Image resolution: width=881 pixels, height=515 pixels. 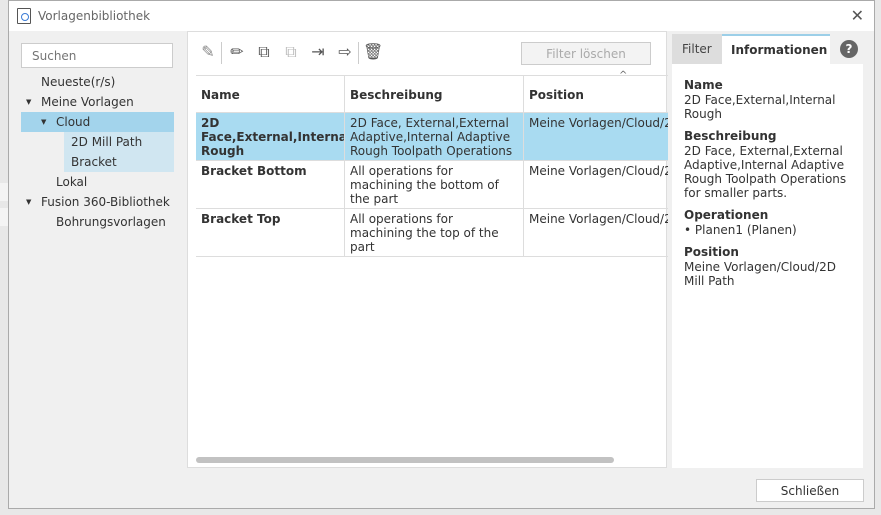 What do you see at coordinates (703, 85) in the screenshot?
I see `name-label: Name` at bounding box center [703, 85].